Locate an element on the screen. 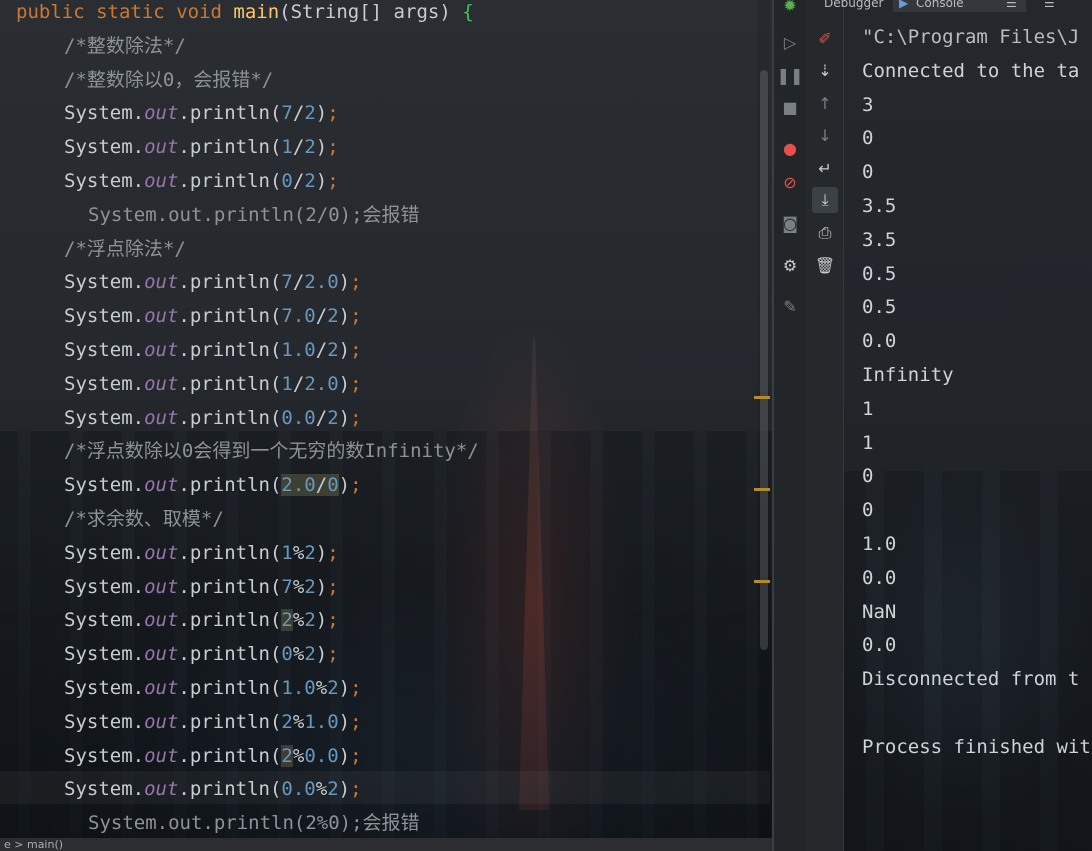 The image size is (1092, 851). soft-wrap-icon: ↵ is located at coordinates (825, 168).